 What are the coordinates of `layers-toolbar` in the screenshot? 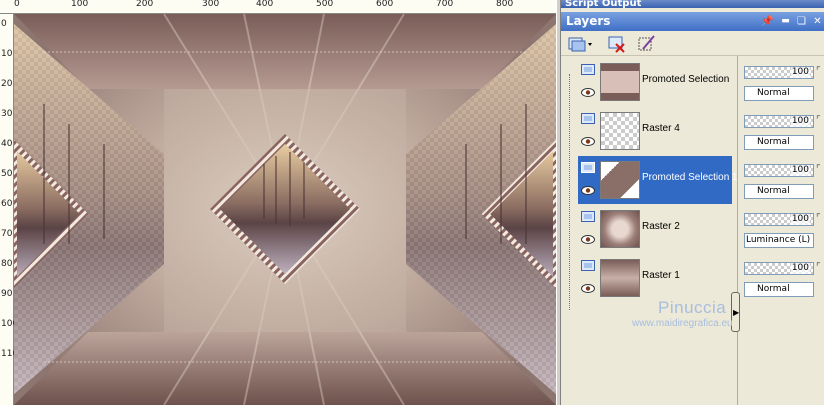 It's located at (692, 43).